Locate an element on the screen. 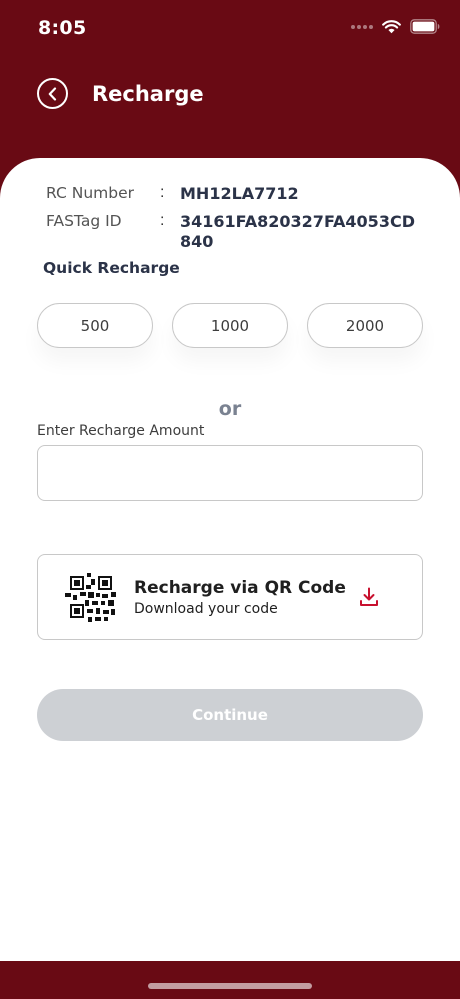 The width and height of the screenshot is (460, 999). page-title: Recharge is located at coordinates (148, 94).